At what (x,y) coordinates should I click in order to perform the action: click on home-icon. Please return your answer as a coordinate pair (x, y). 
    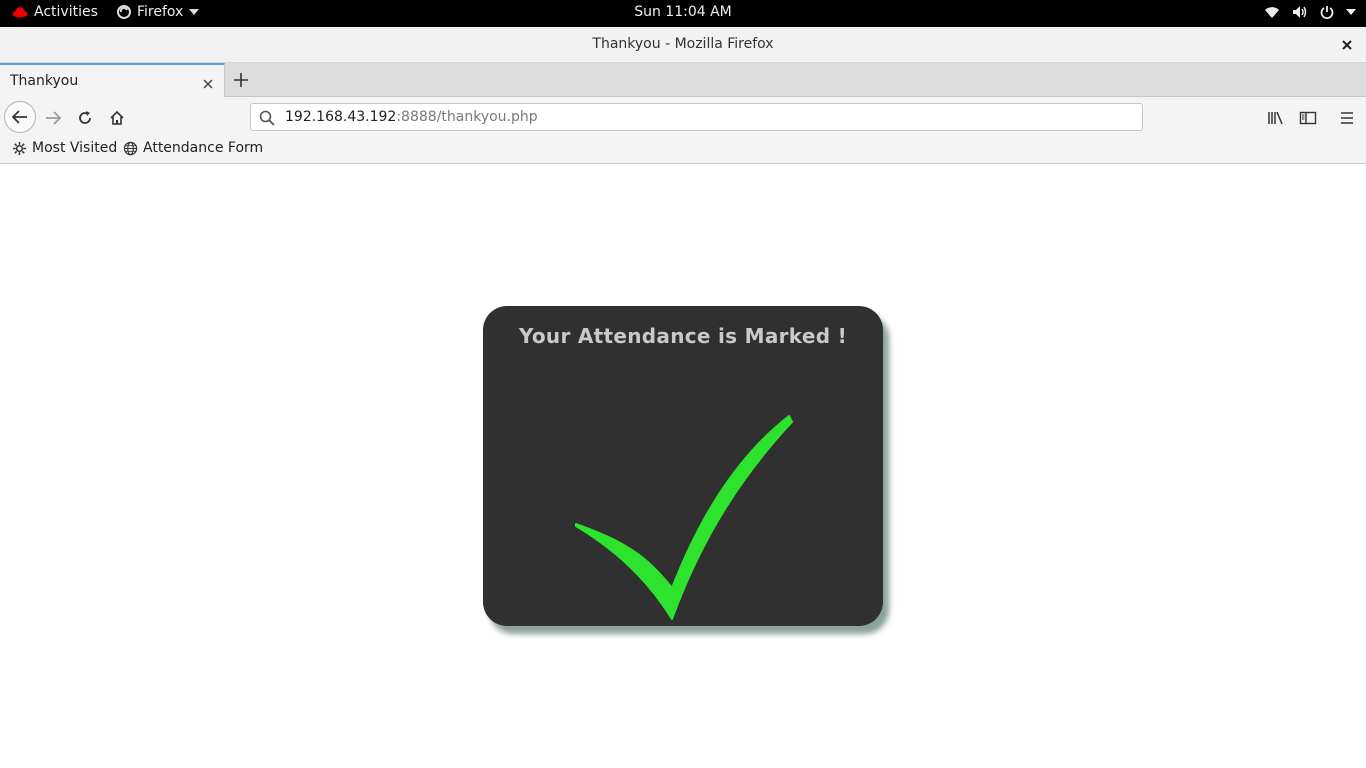
    Looking at the image, I should click on (117, 117).